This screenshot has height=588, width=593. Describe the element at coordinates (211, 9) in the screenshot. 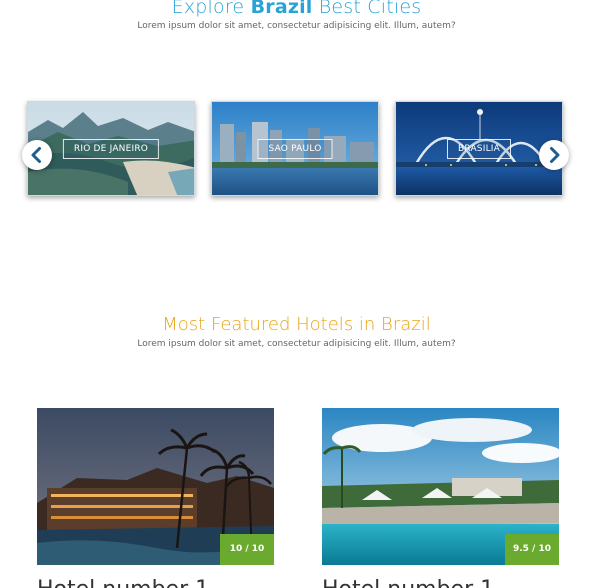

I see `cities-title-prefix: Explore` at that location.